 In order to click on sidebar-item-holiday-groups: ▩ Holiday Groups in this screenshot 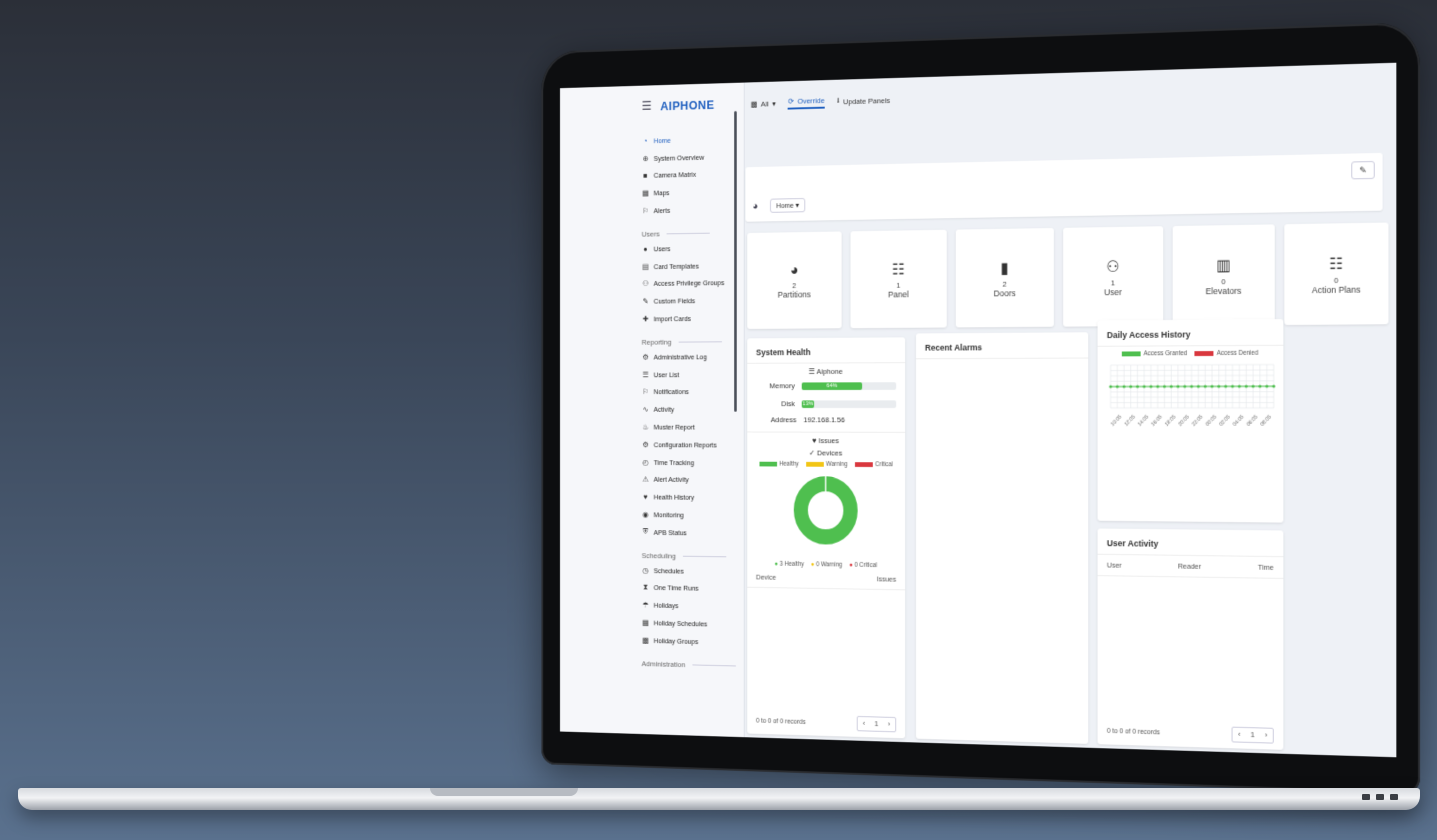, I will do `click(693, 641)`.